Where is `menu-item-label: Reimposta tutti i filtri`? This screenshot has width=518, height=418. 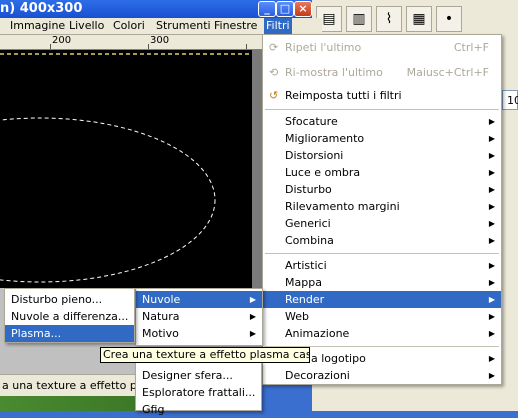 menu-item-label: Reimposta tutti i filtri is located at coordinates (343, 95).